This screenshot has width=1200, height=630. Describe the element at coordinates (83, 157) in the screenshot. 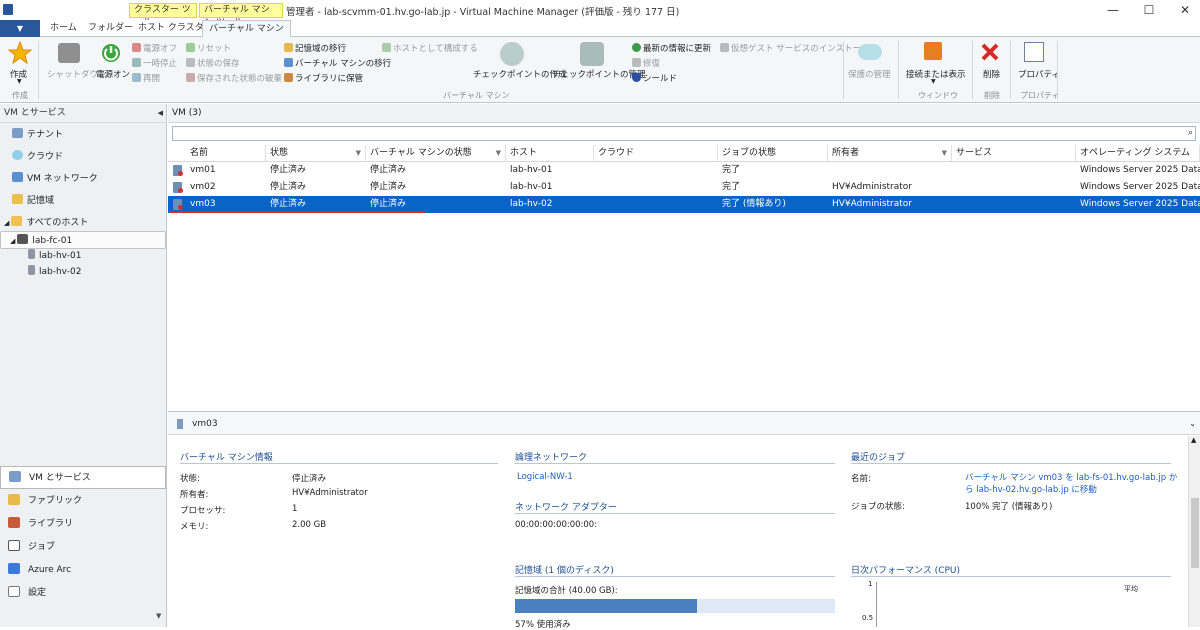

I see `nav-clouds: クラウド` at that location.